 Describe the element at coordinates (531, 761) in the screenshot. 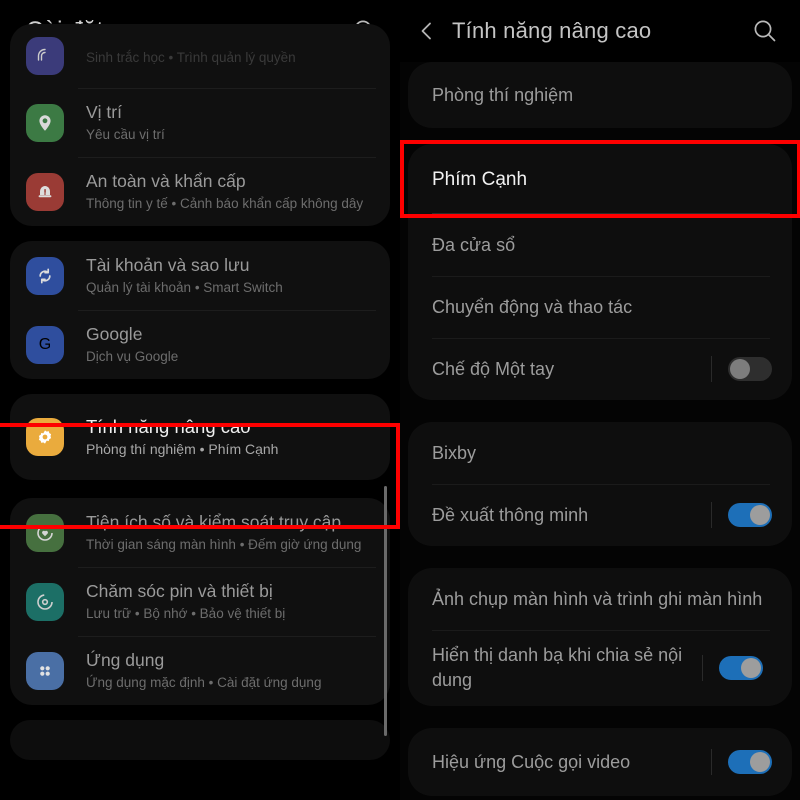

I see `list-item-label: Hiệu ứng Cuộc gọi video` at that location.